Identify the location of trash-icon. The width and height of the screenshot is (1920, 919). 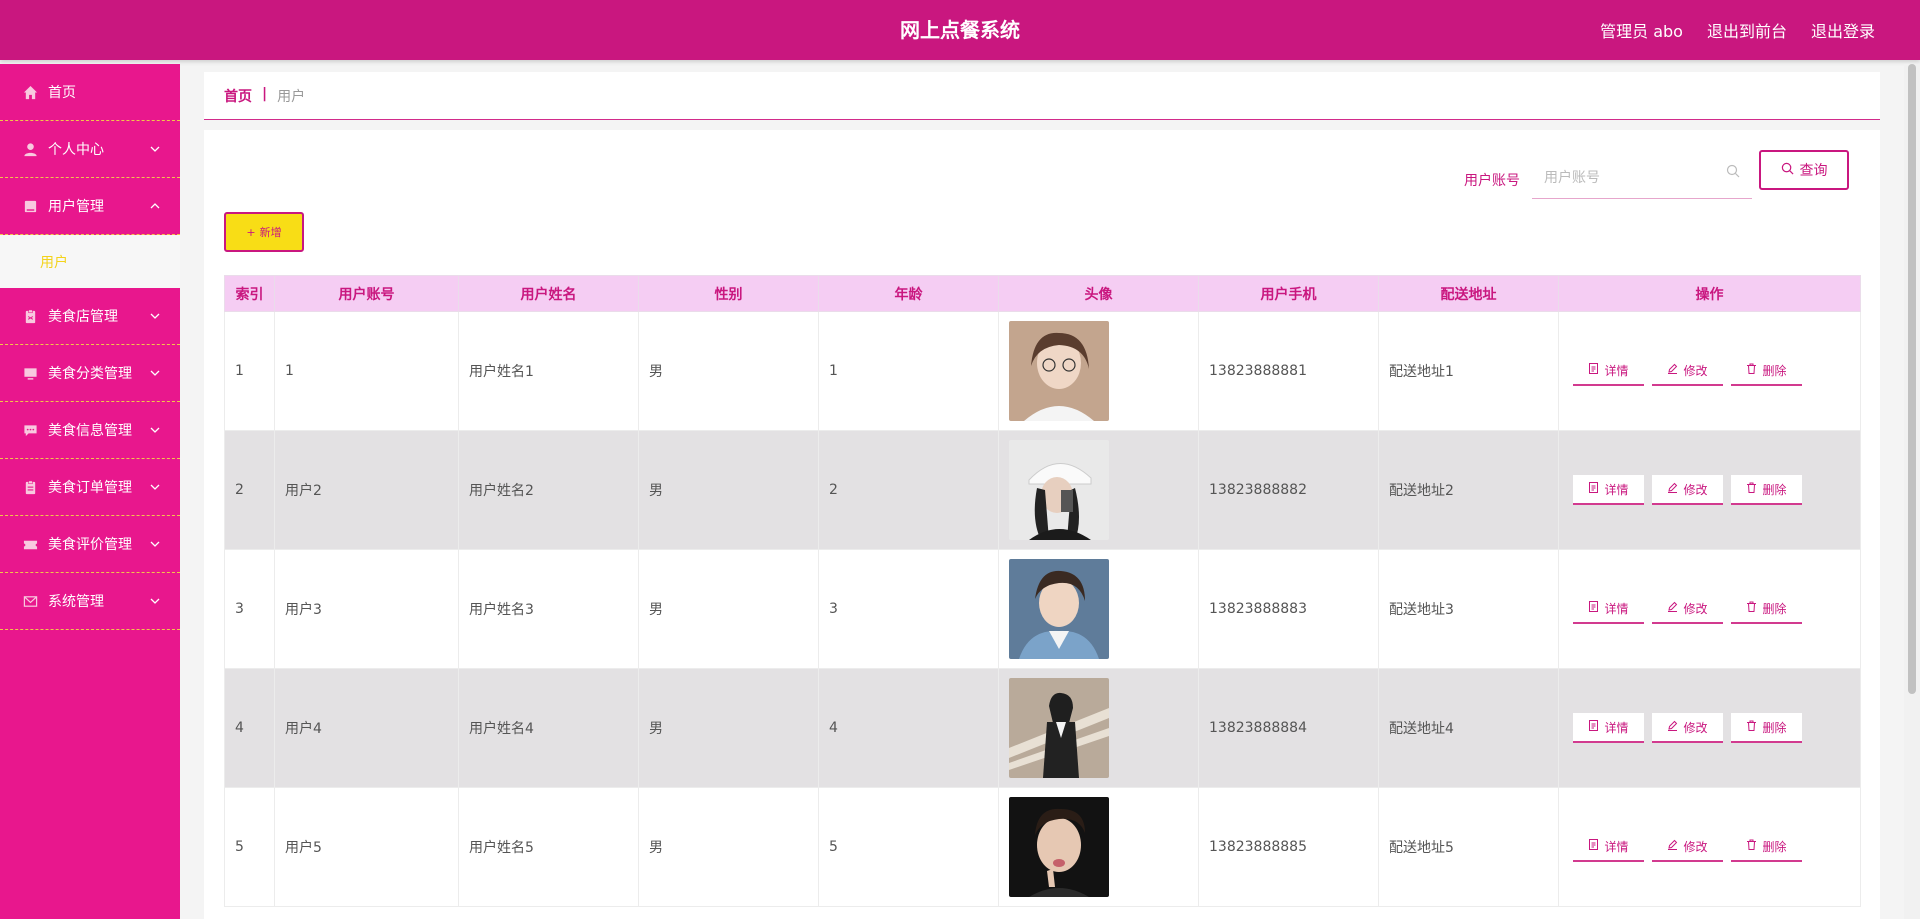
(1751, 608).